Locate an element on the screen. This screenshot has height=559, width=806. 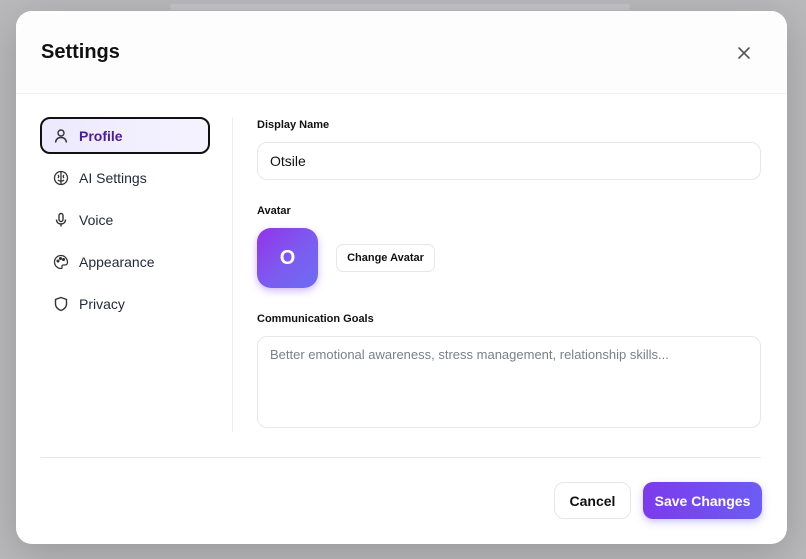
shield-icon is located at coordinates (61, 304).